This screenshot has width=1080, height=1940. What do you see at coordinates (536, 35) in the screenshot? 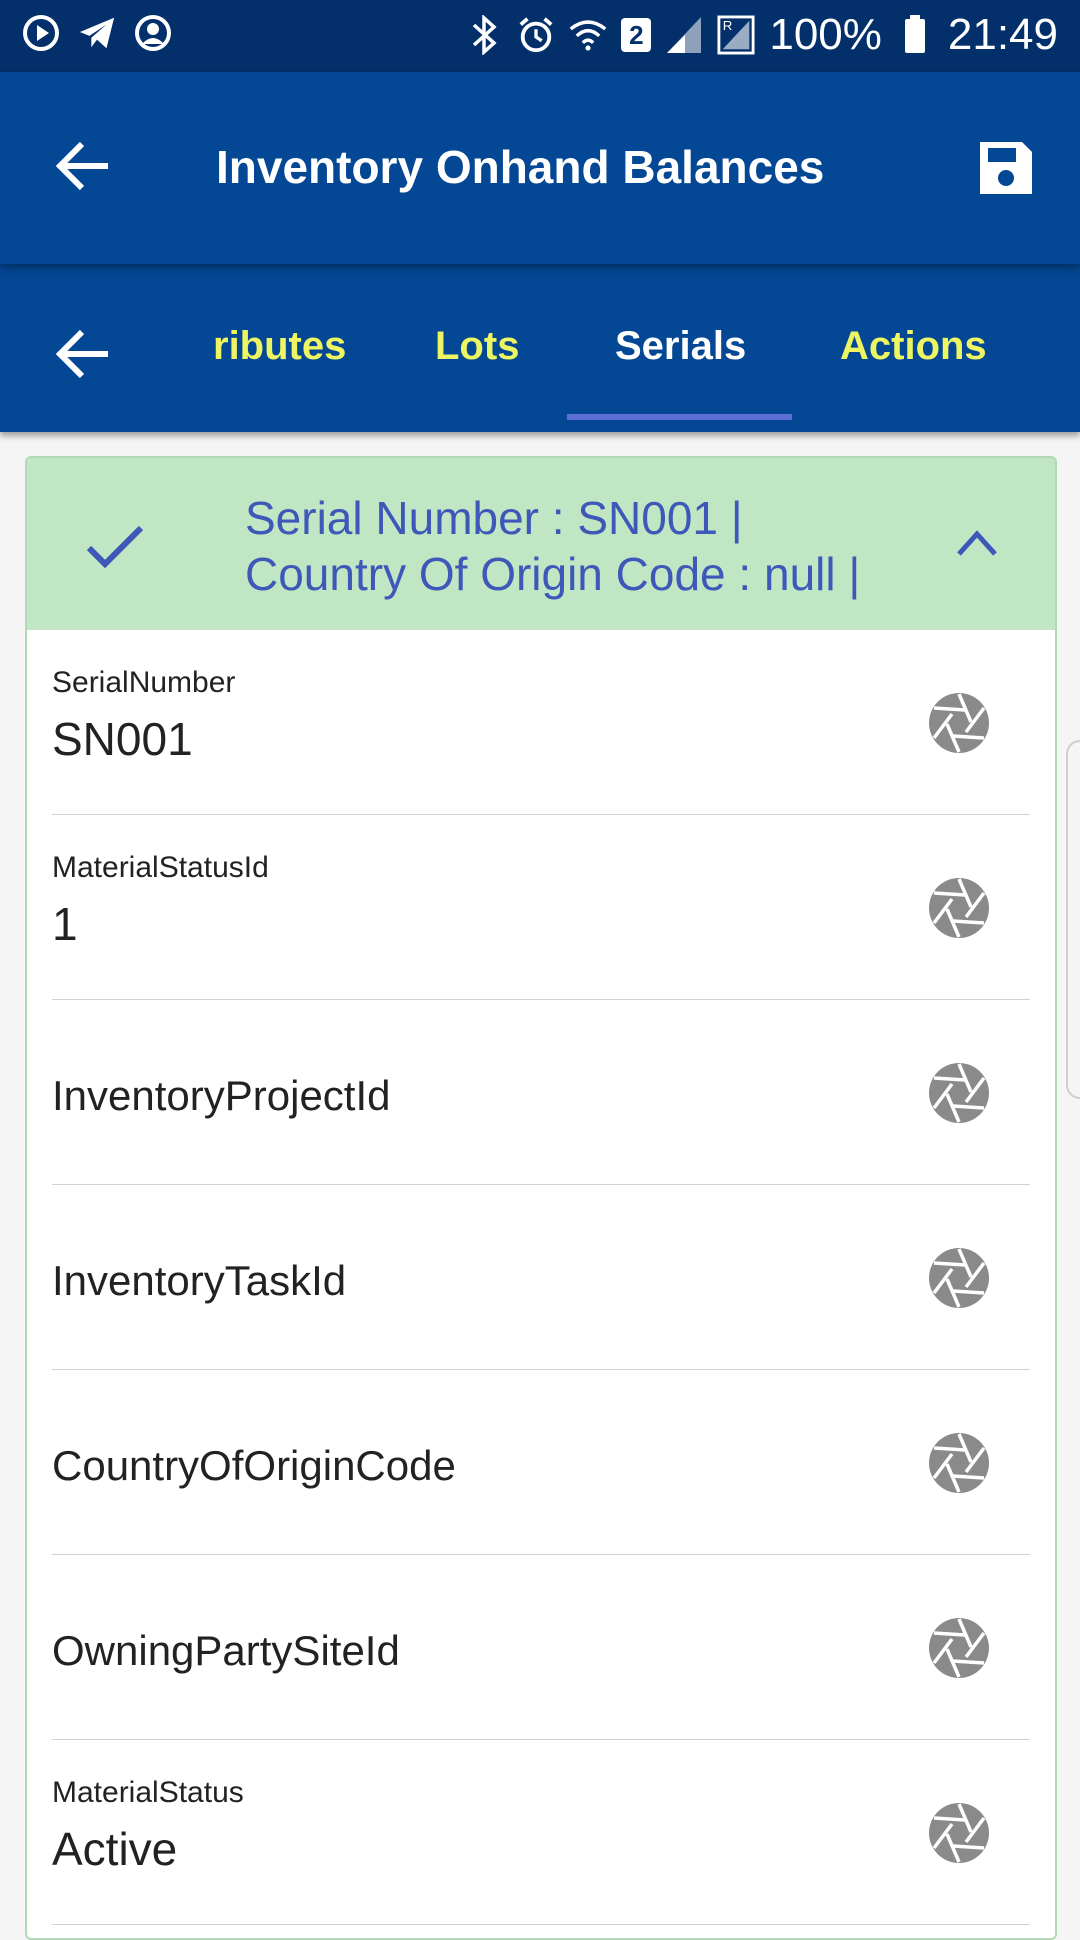
I see `alarm-icon` at bounding box center [536, 35].